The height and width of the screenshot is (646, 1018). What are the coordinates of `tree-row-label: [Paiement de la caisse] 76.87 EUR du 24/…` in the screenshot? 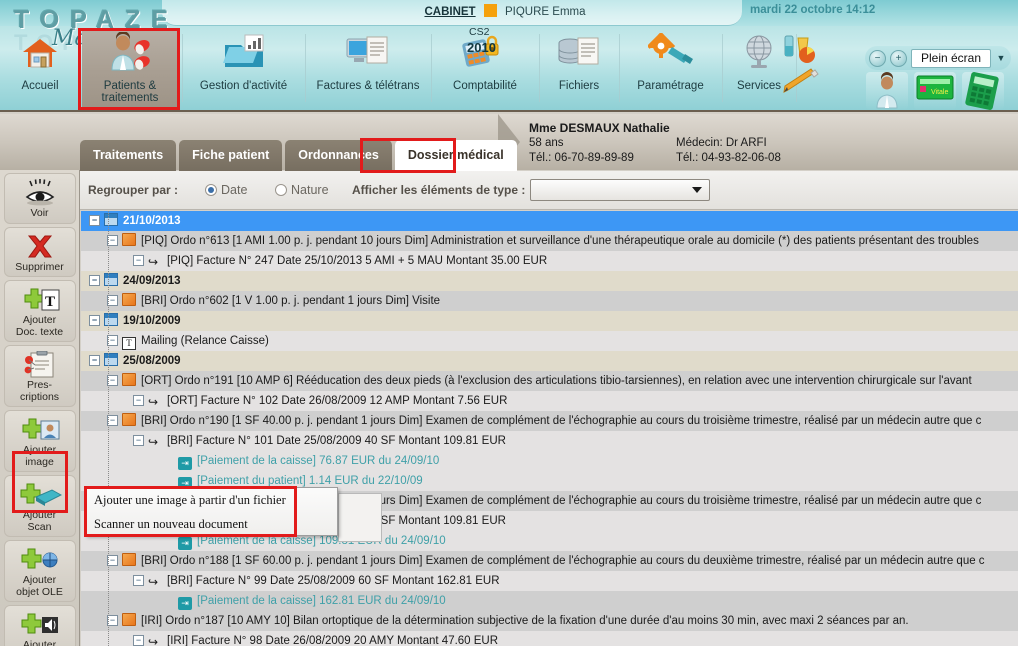 It's located at (318, 461).